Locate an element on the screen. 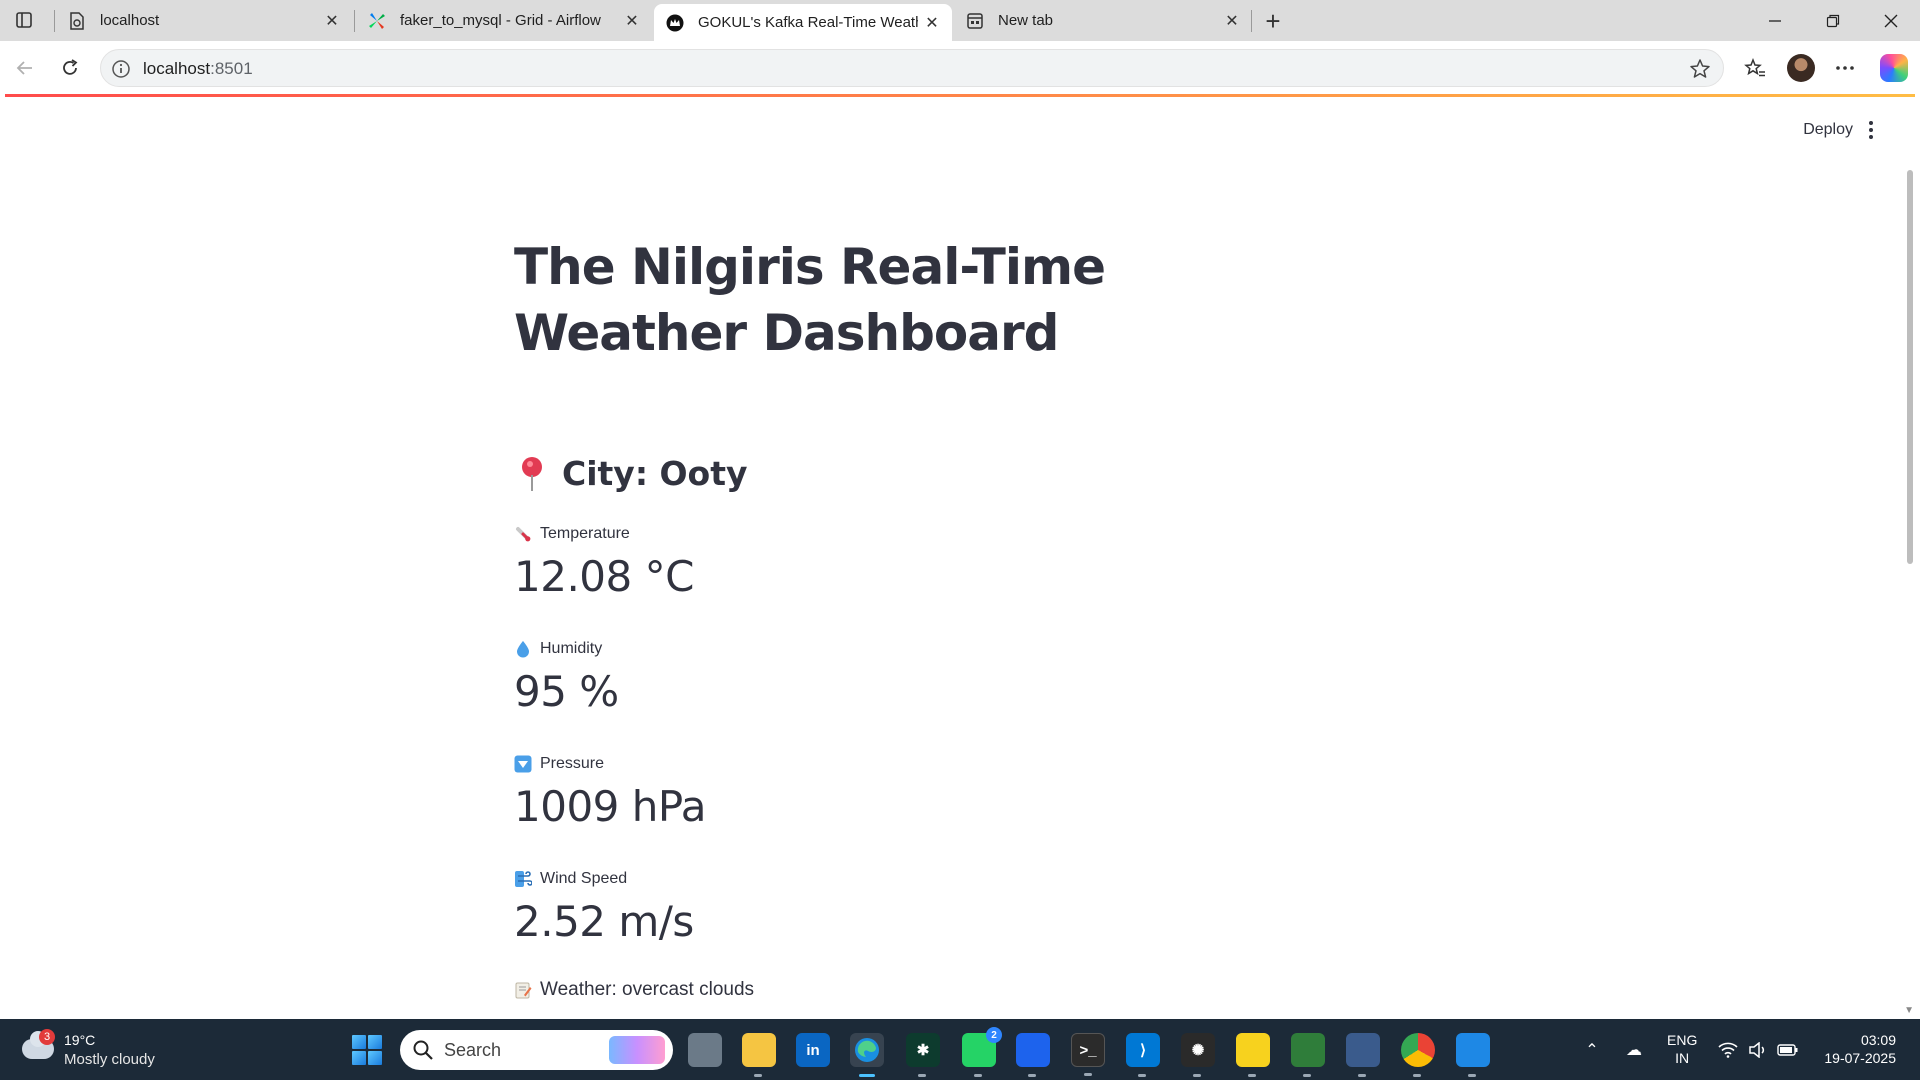 This screenshot has width=1920, height=1080. scrollbar: ▼ is located at coordinates (1908, 555).